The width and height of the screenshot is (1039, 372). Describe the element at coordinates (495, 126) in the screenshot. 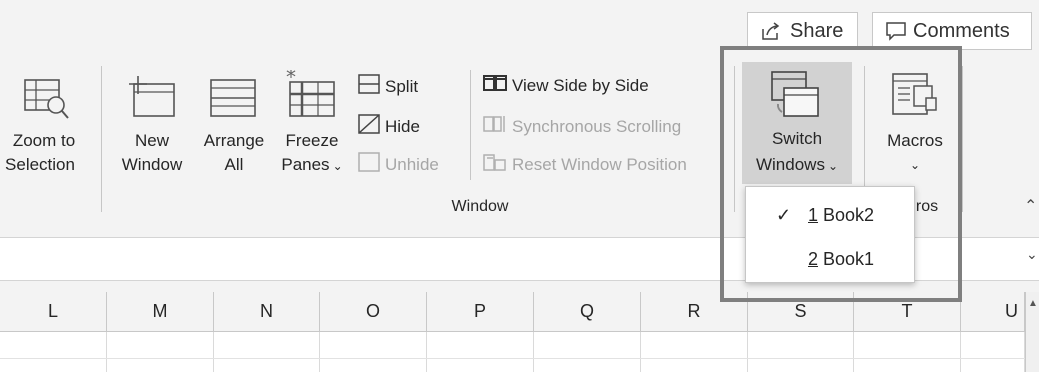

I see `sync-scrolling-icon` at that location.